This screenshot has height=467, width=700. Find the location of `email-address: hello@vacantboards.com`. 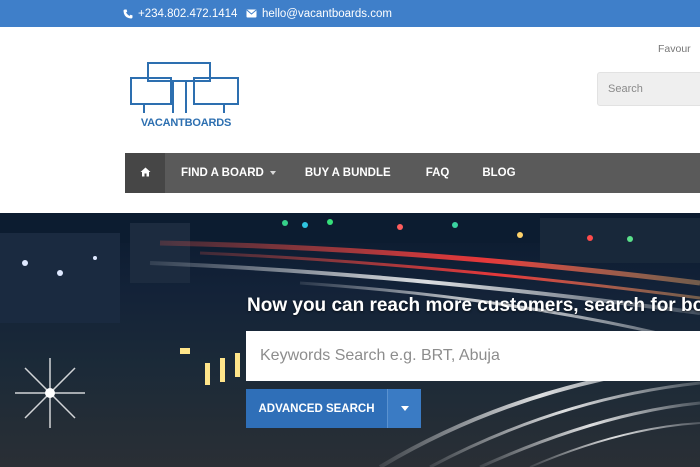

email-address: hello@vacantboards.com is located at coordinates (327, 13).